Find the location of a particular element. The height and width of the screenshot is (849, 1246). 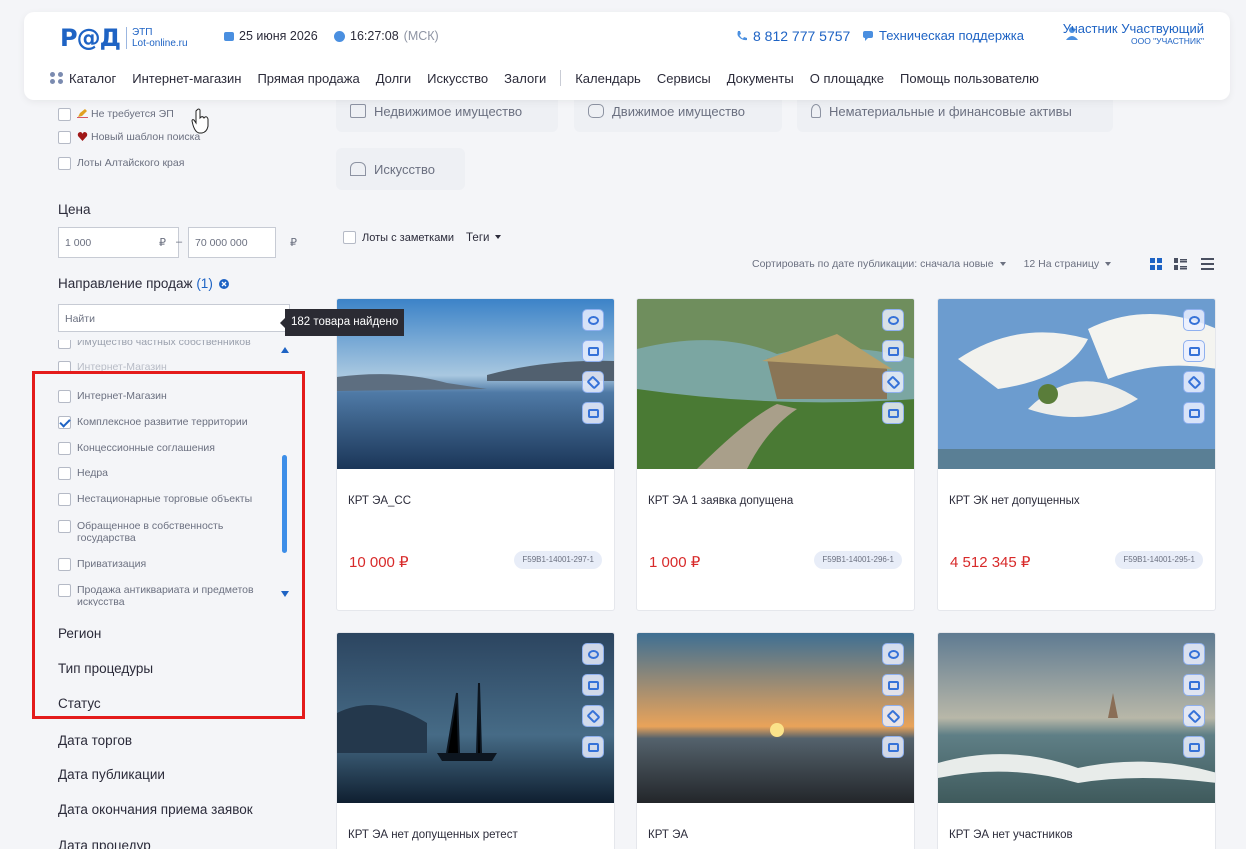

filter-region: Регион is located at coordinates (79, 633).